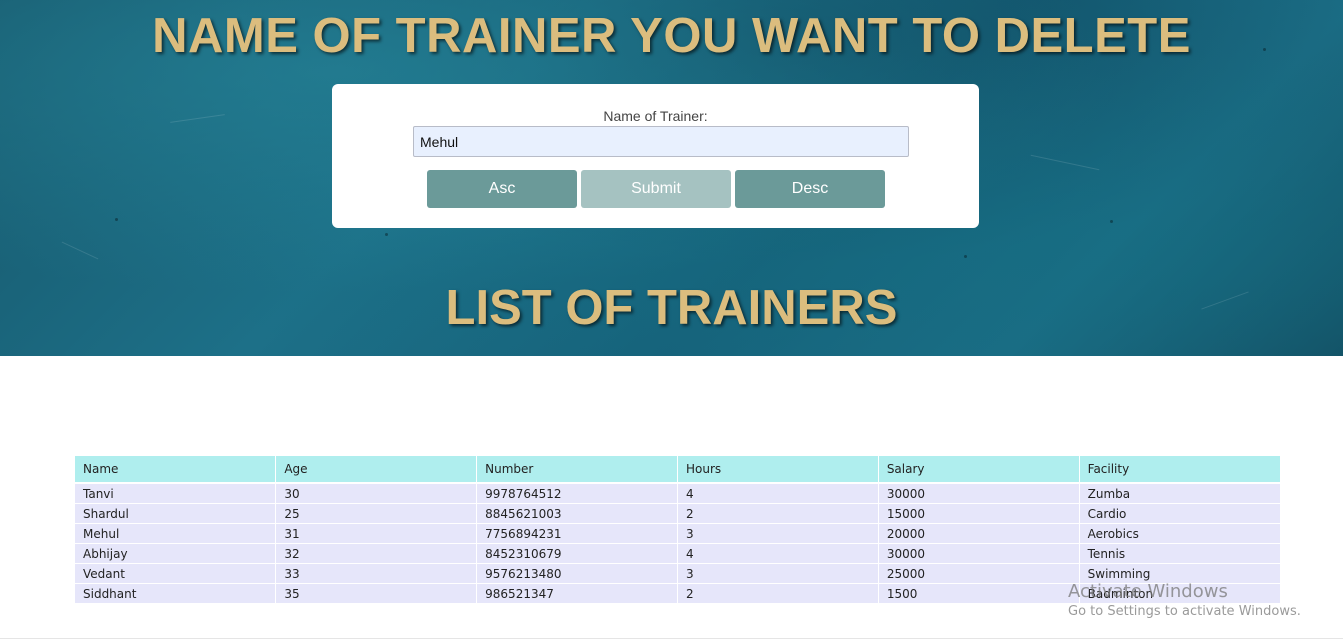 The image size is (1343, 641). I want to click on cell-number: 8452310679, so click(577, 553).